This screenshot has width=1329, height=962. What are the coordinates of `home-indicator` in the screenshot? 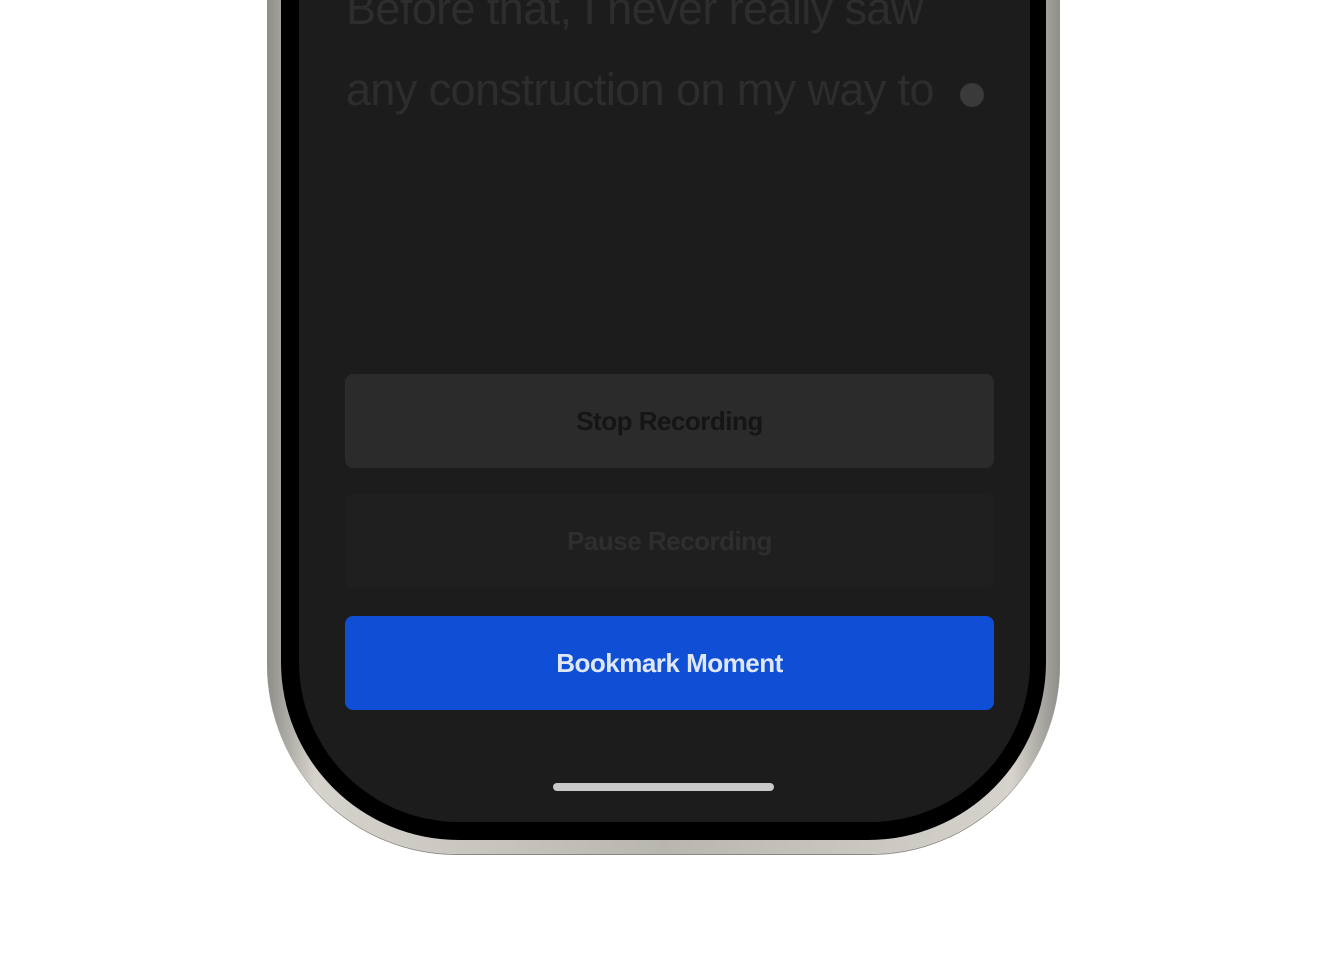 It's located at (663, 787).